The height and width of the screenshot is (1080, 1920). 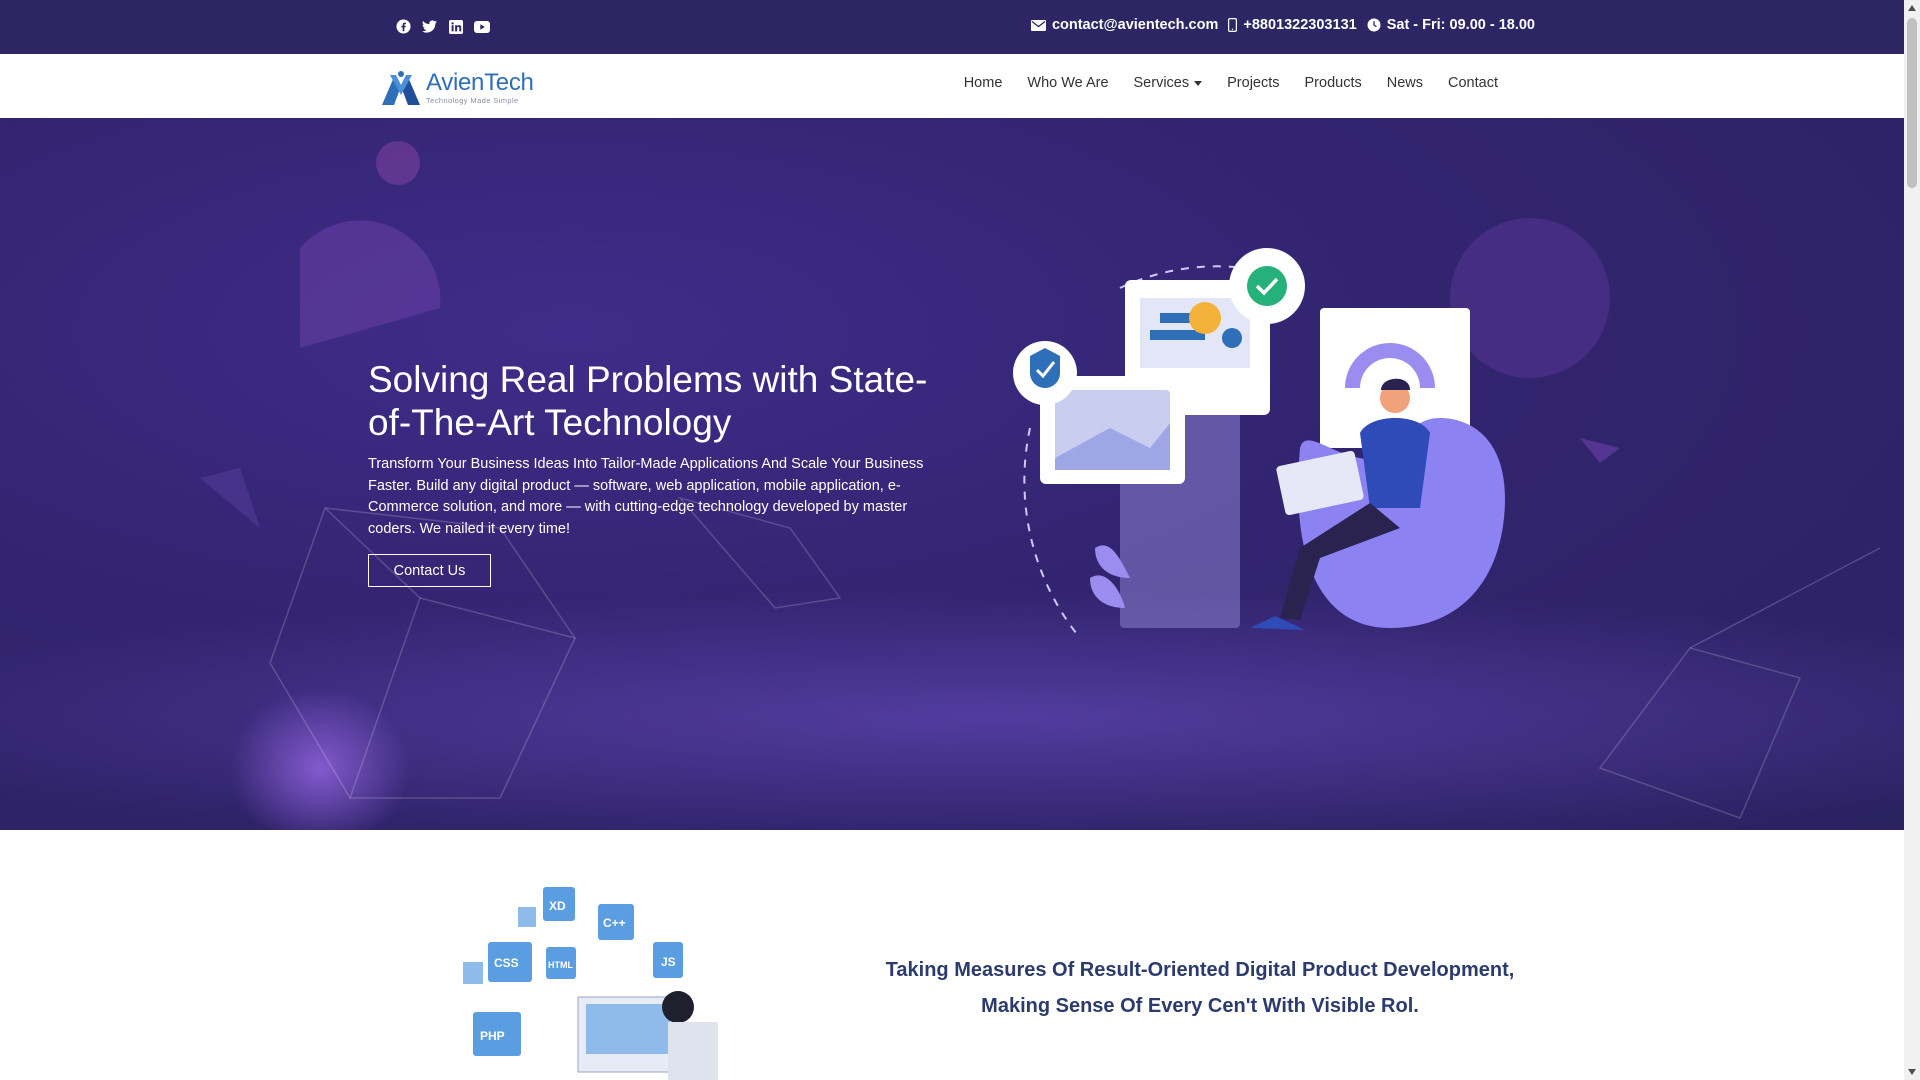 I want to click on clock-icon, so click(x=1374, y=25).